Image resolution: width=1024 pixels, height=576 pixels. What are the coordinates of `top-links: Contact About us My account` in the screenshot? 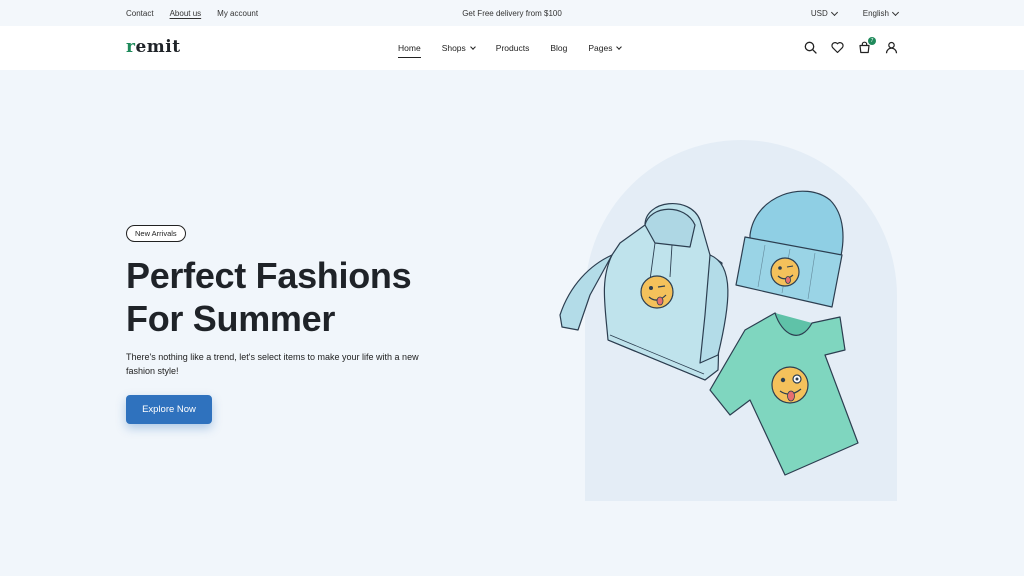 It's located at (192, 13).